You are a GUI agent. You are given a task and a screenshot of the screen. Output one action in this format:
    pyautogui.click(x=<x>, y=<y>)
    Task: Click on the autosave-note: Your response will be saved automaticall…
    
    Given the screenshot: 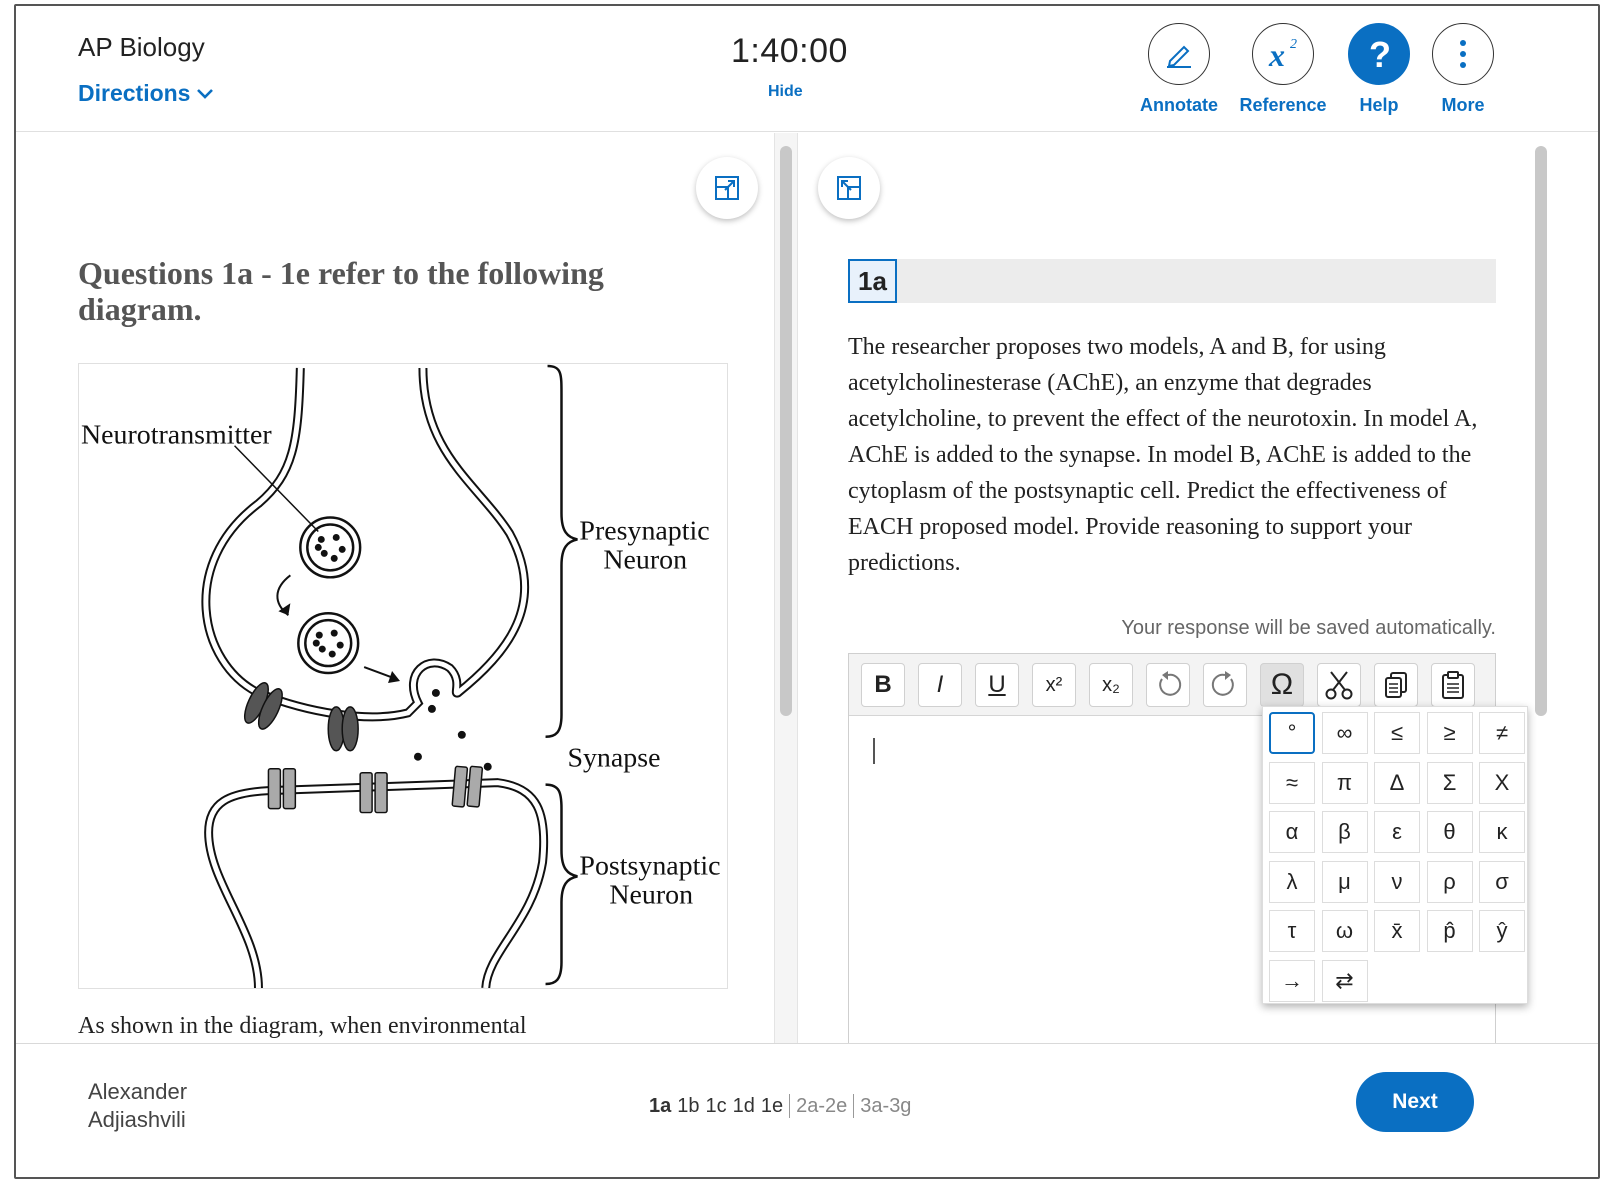 What is the action you would take?
    pyautogui.click(x=1308, y=628)
    